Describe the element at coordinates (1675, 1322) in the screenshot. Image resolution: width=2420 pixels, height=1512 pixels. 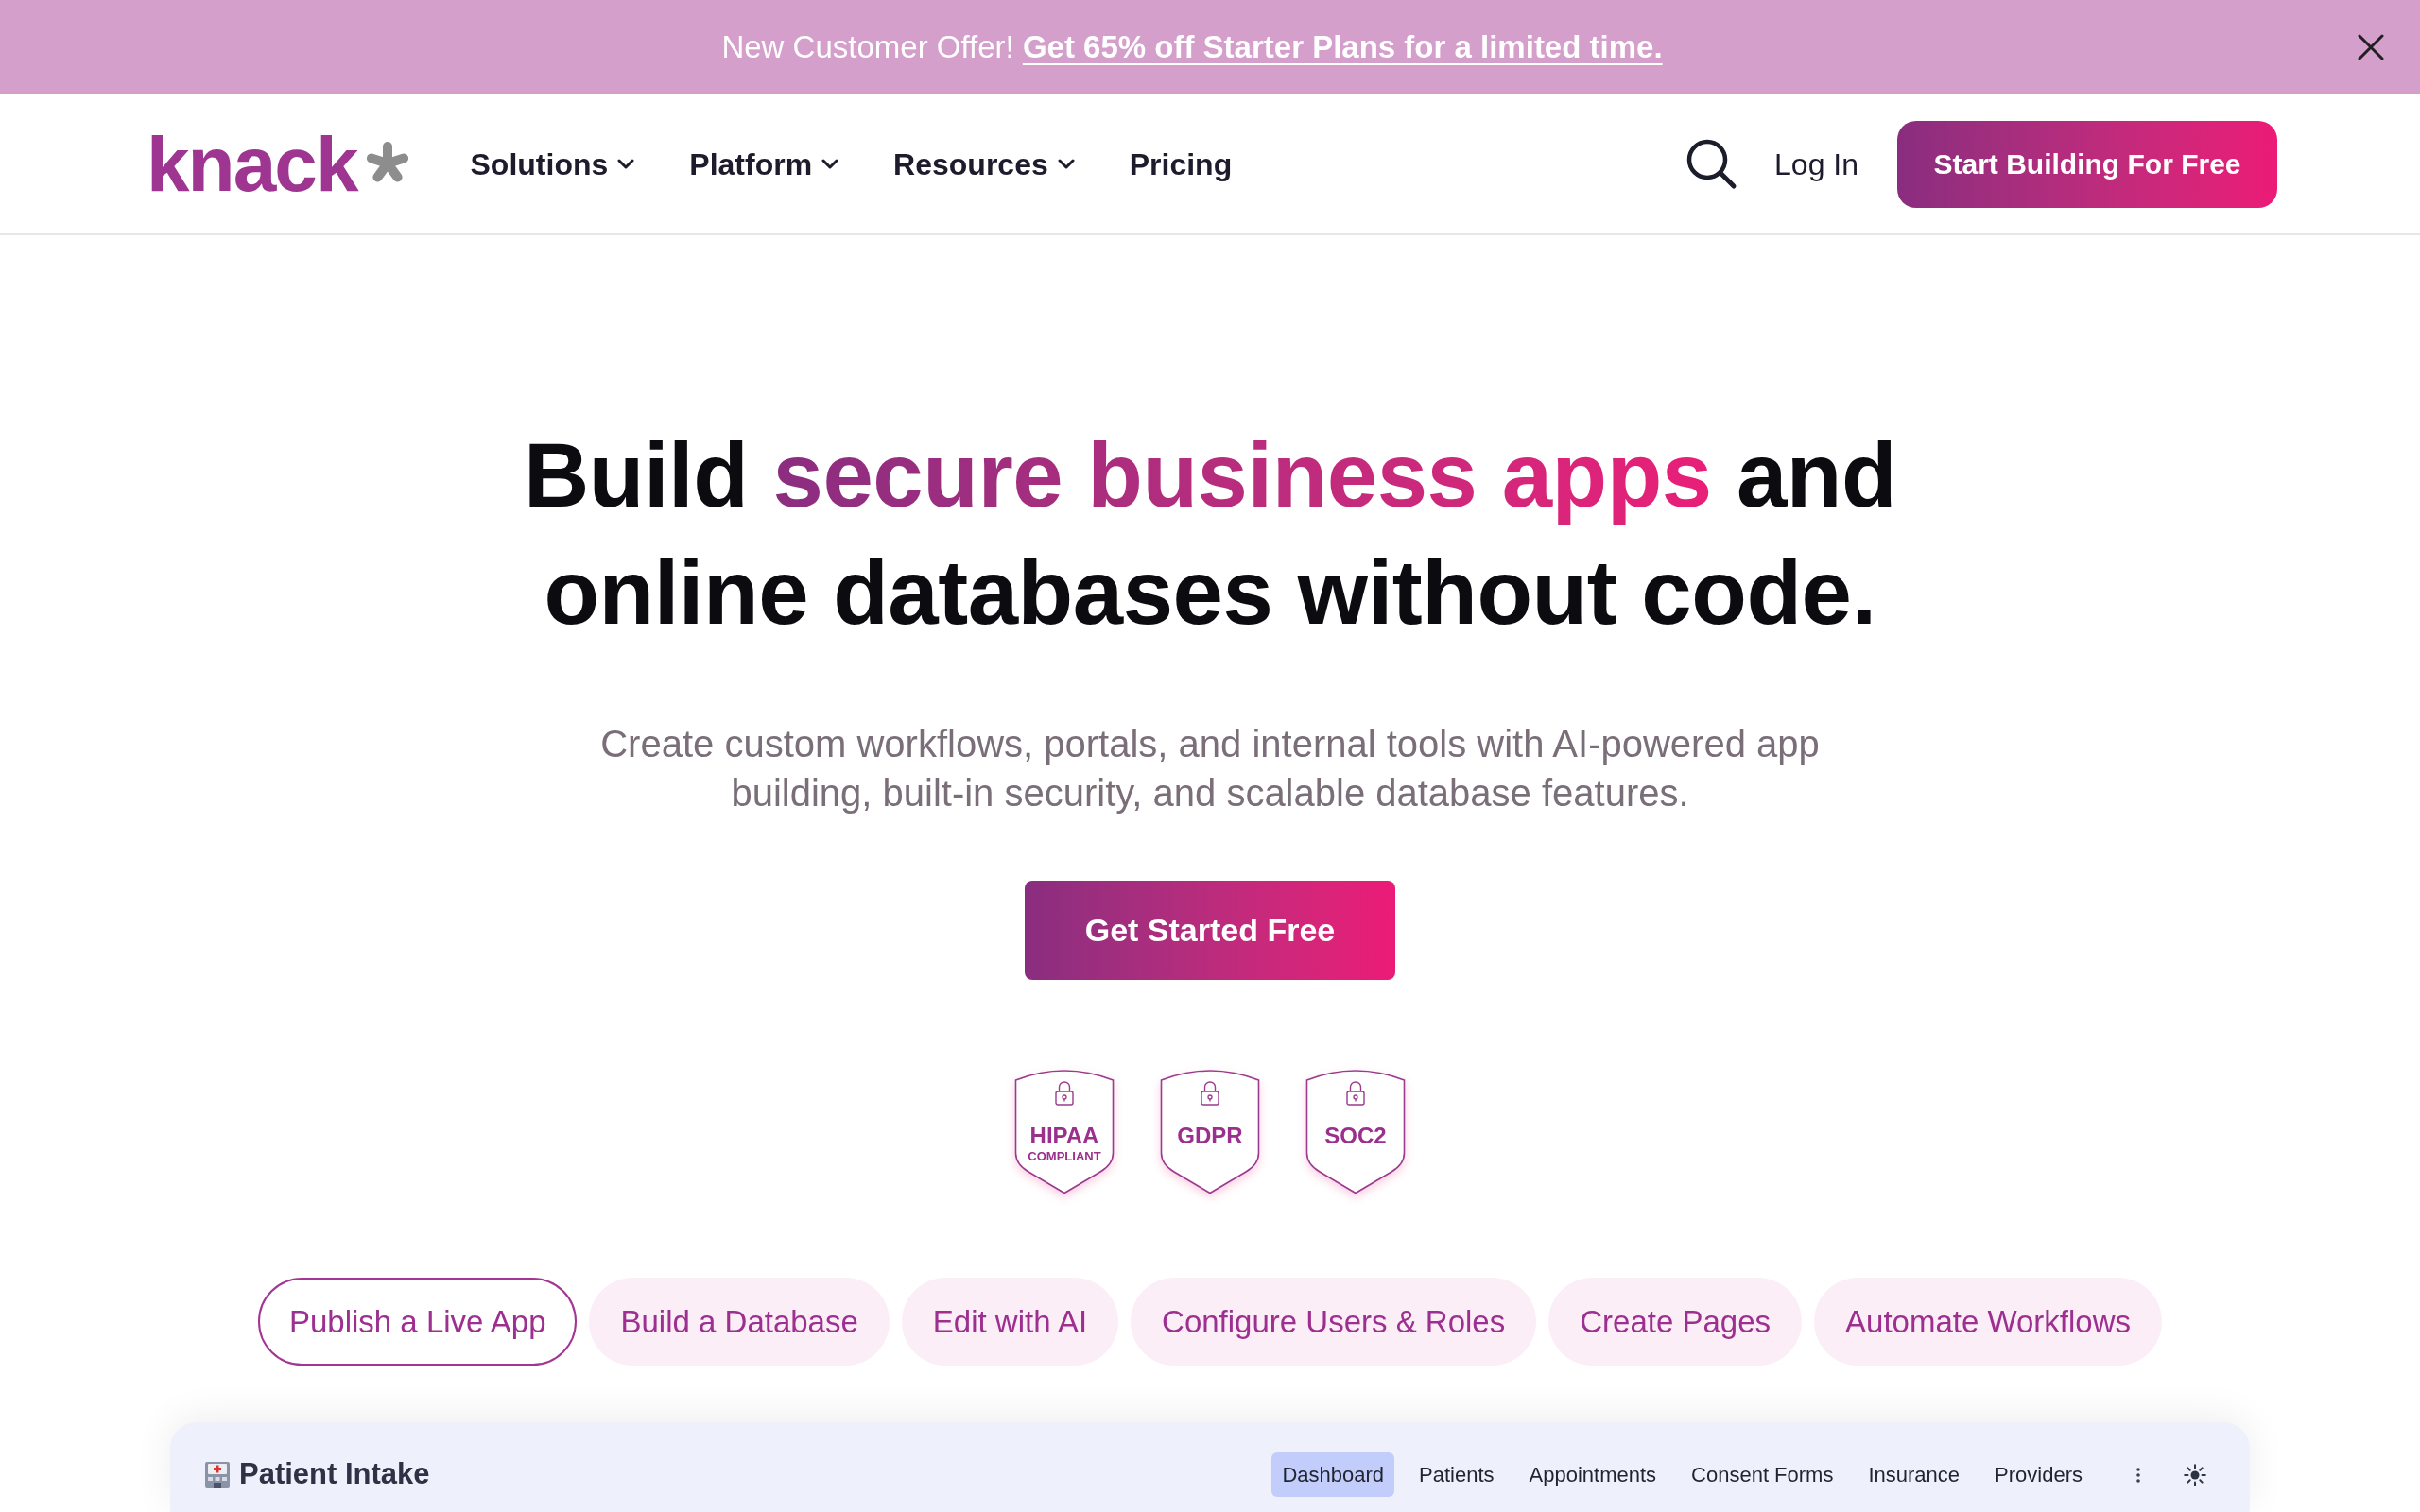
I see `feature-tab: Create Pages` at that location.